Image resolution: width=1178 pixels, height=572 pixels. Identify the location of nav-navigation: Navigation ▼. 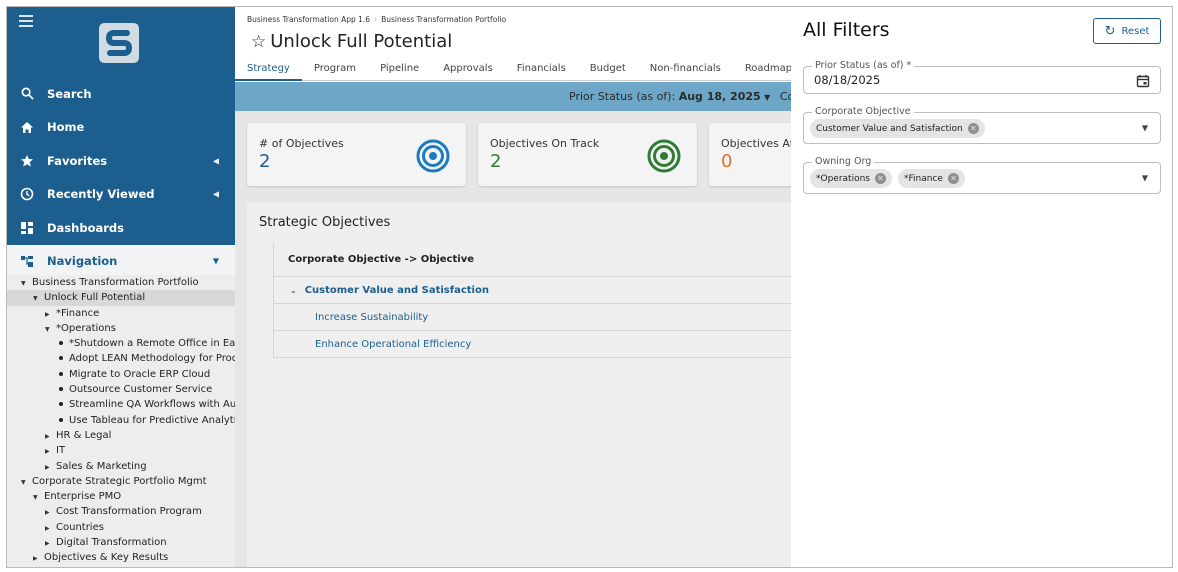
(121, 260).